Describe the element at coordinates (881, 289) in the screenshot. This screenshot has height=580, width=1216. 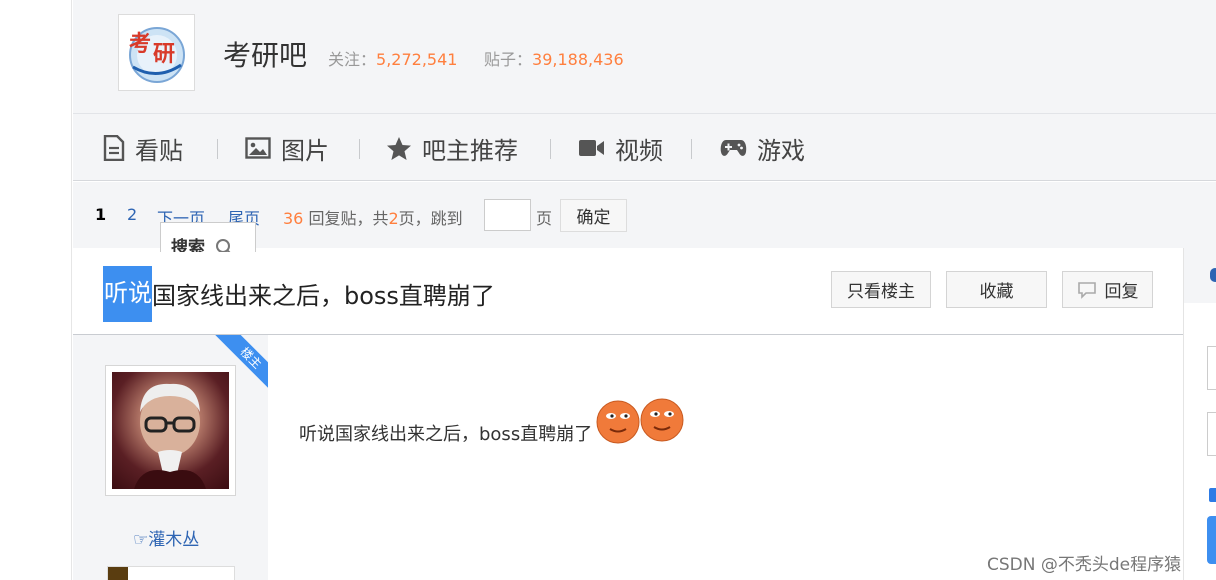
I see `only-op-button: 只看楼主` at that location.